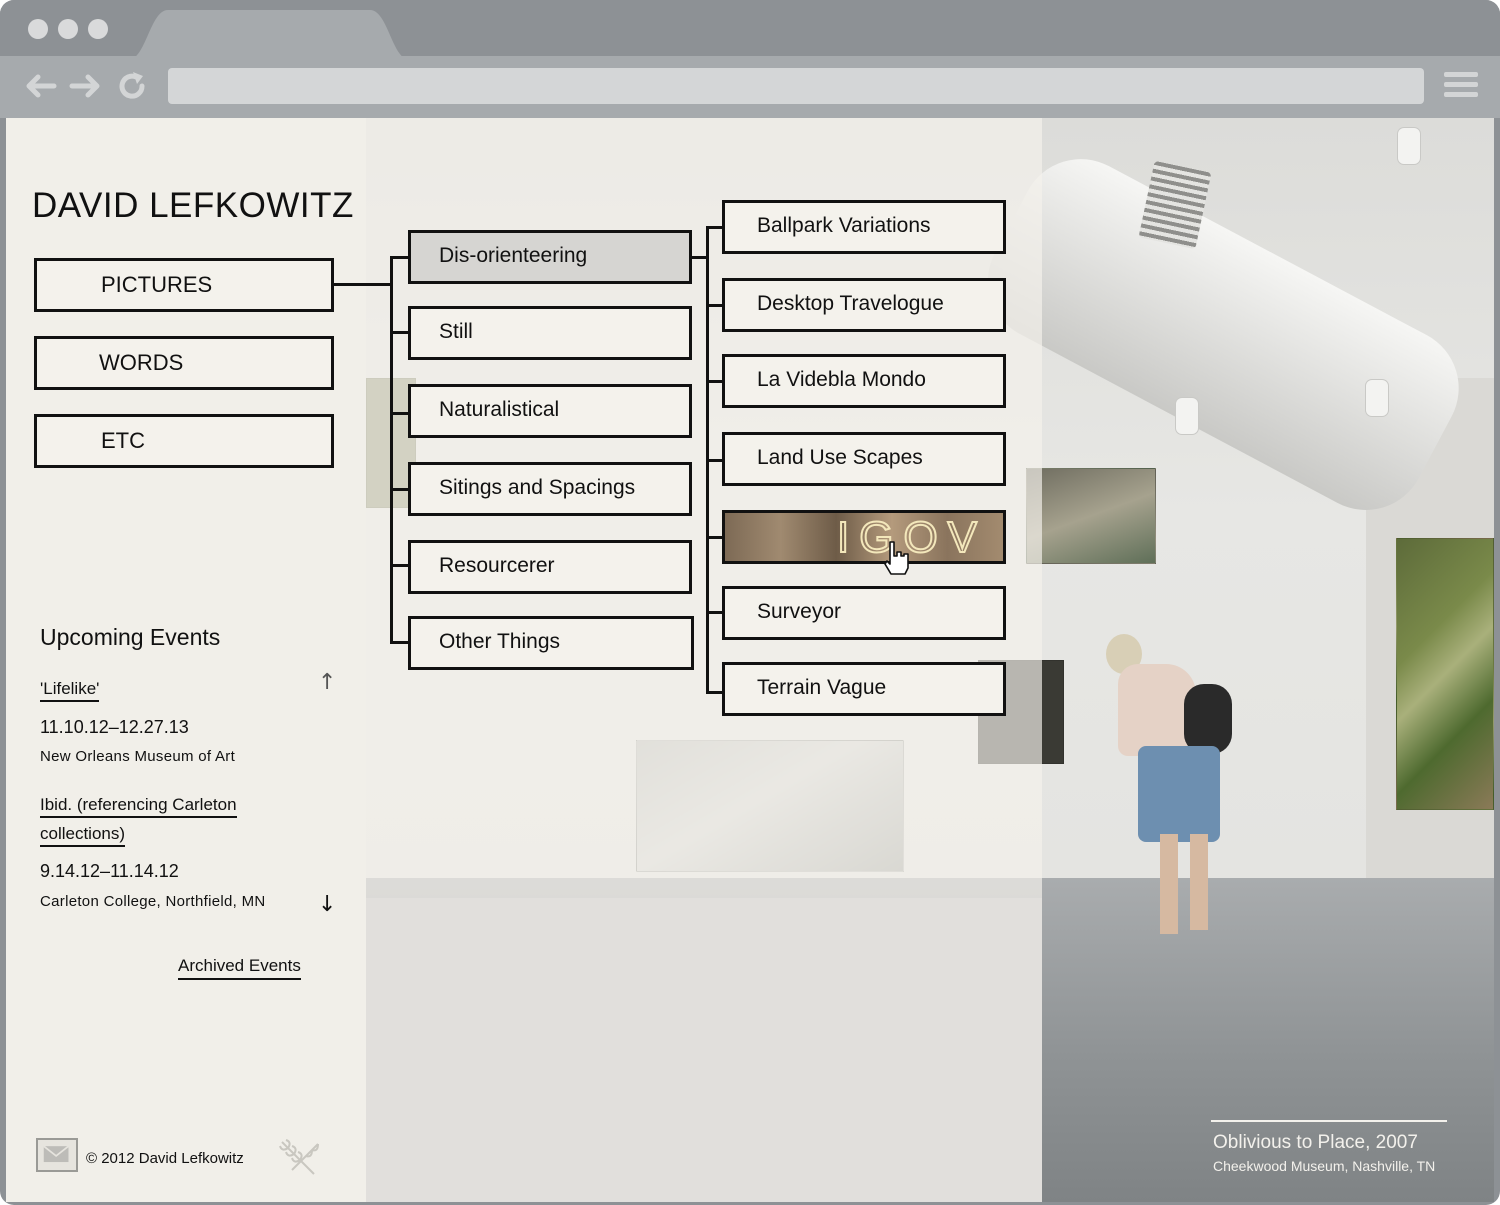 The width and height of the screenshot is (1500, 1205). Describe the element at coordinates (551, 643) in the screenshot. I see `submenu-other-things: Other Things` at that location.